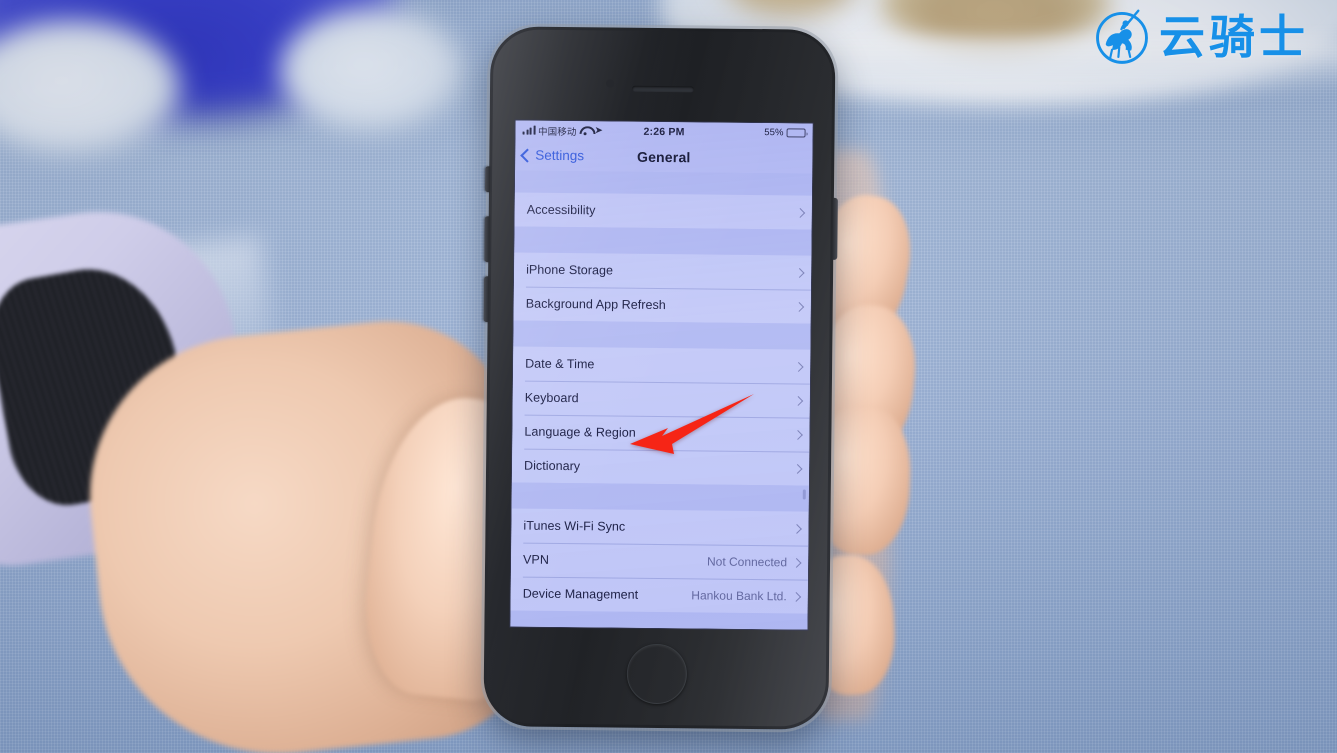 This screenshot has width=1337, height=753. What do you see at coordinates (1122, 36) in the screenshot?
I see `knight-on-horse-circular-emblem-icon` at bounding box center [1122, 36].